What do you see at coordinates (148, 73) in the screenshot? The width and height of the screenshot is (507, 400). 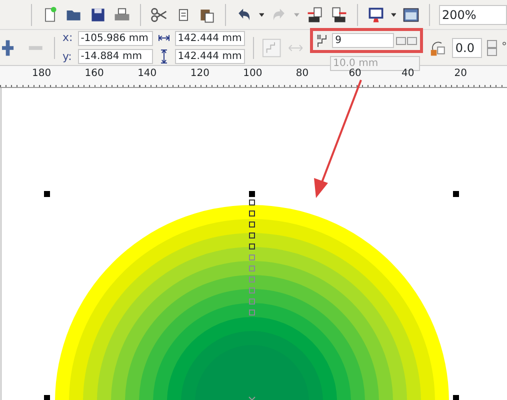 I see `ruler-label: 140` at bounding box center [148, 73].